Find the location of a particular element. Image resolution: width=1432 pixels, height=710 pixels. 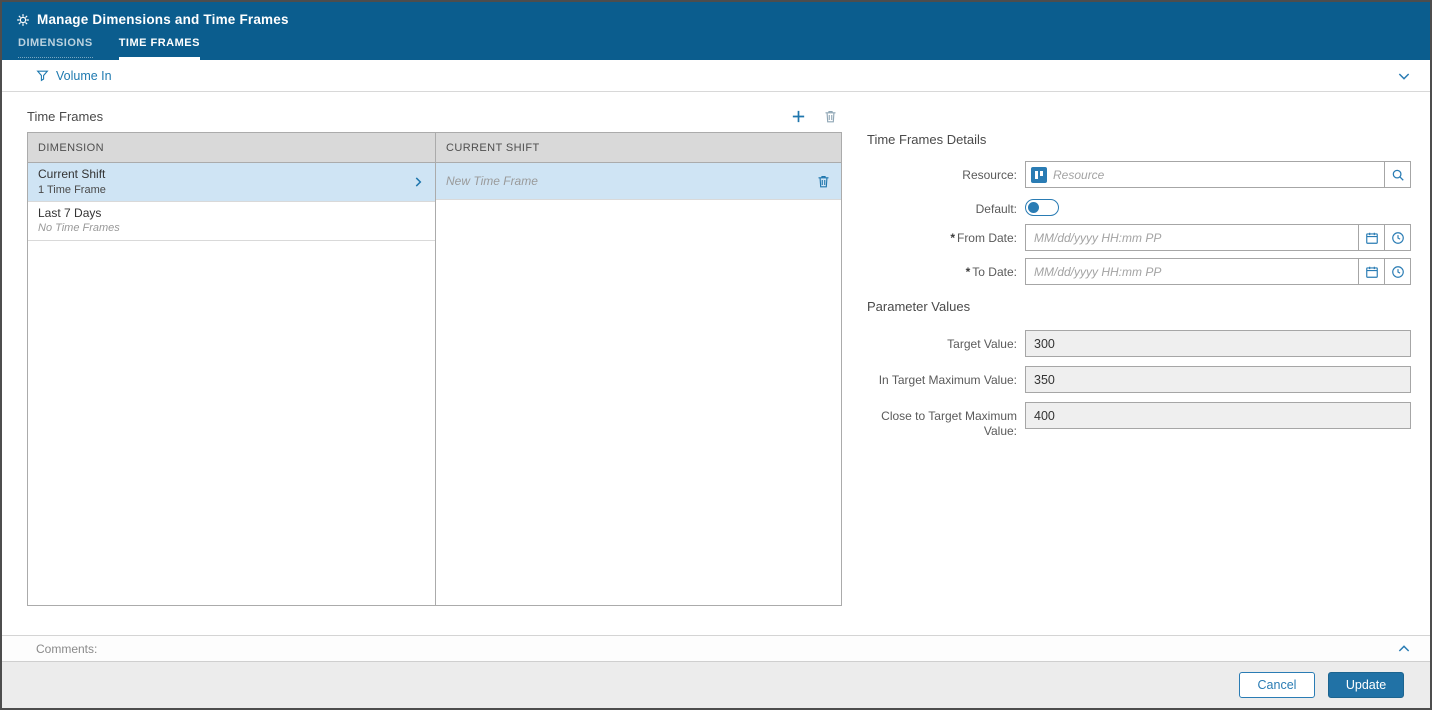

time-frames-pane-header: Time Frames is located at coordinates (434, 116).